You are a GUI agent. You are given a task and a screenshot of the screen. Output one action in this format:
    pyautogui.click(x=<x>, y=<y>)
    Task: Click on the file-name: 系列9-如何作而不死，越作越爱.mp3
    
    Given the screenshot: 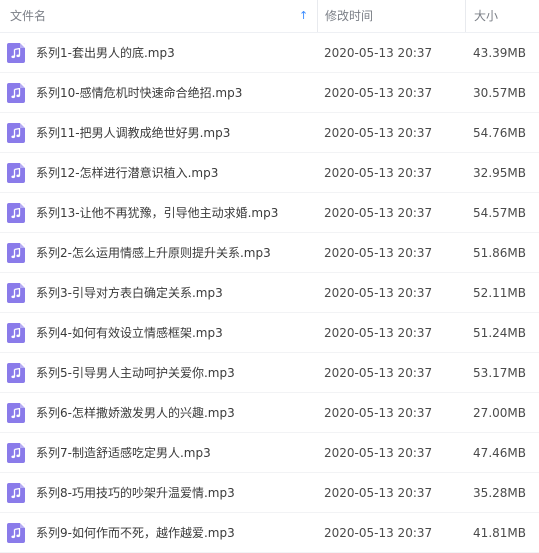 What is the action you would take?
    pyautogui.click(x=135, y=533)
    